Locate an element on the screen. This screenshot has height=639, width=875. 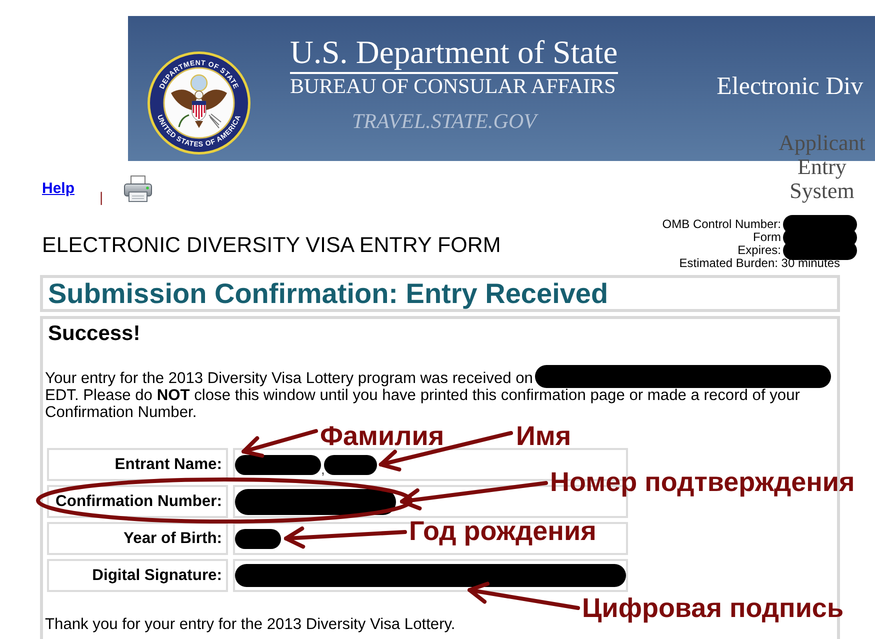
closing-text: Thank you for your entry for the 2013 Diversity Visa Lottery. is located at coordinates (250, 624).